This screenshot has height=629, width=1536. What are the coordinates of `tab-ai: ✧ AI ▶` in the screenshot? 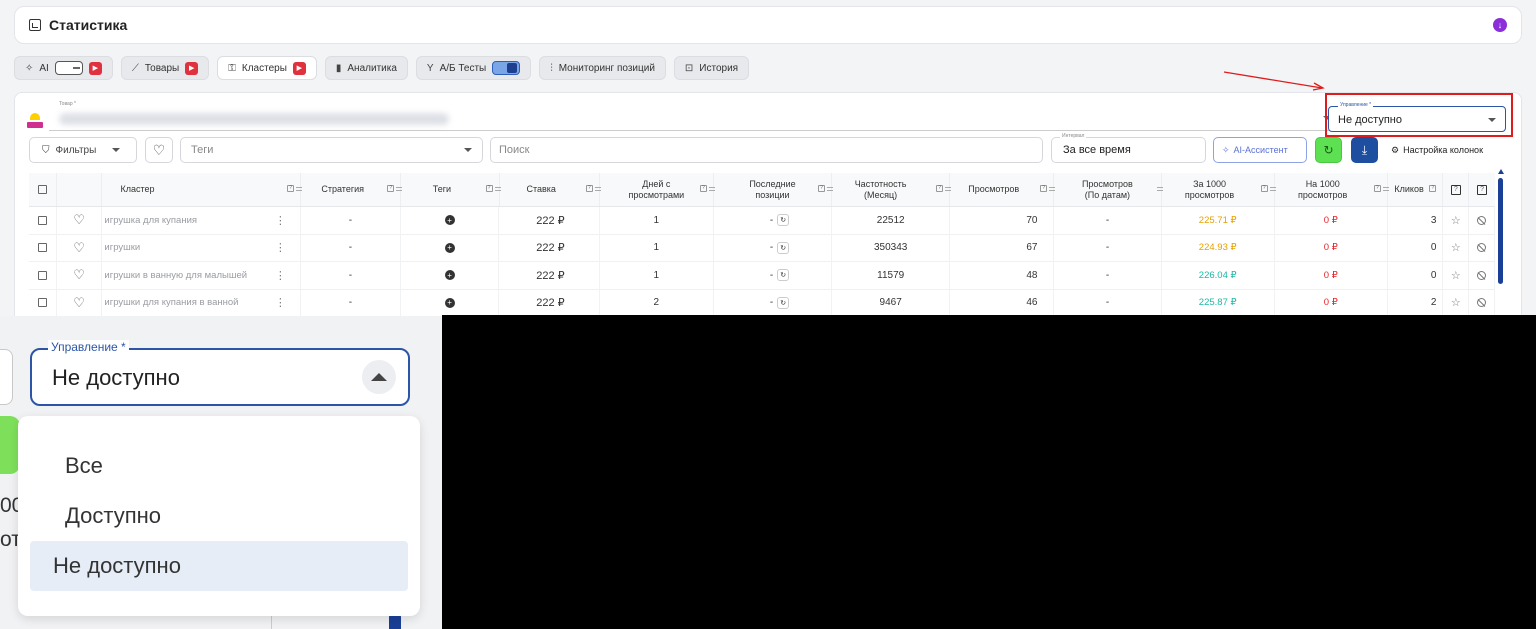 It's located at (63, 68).